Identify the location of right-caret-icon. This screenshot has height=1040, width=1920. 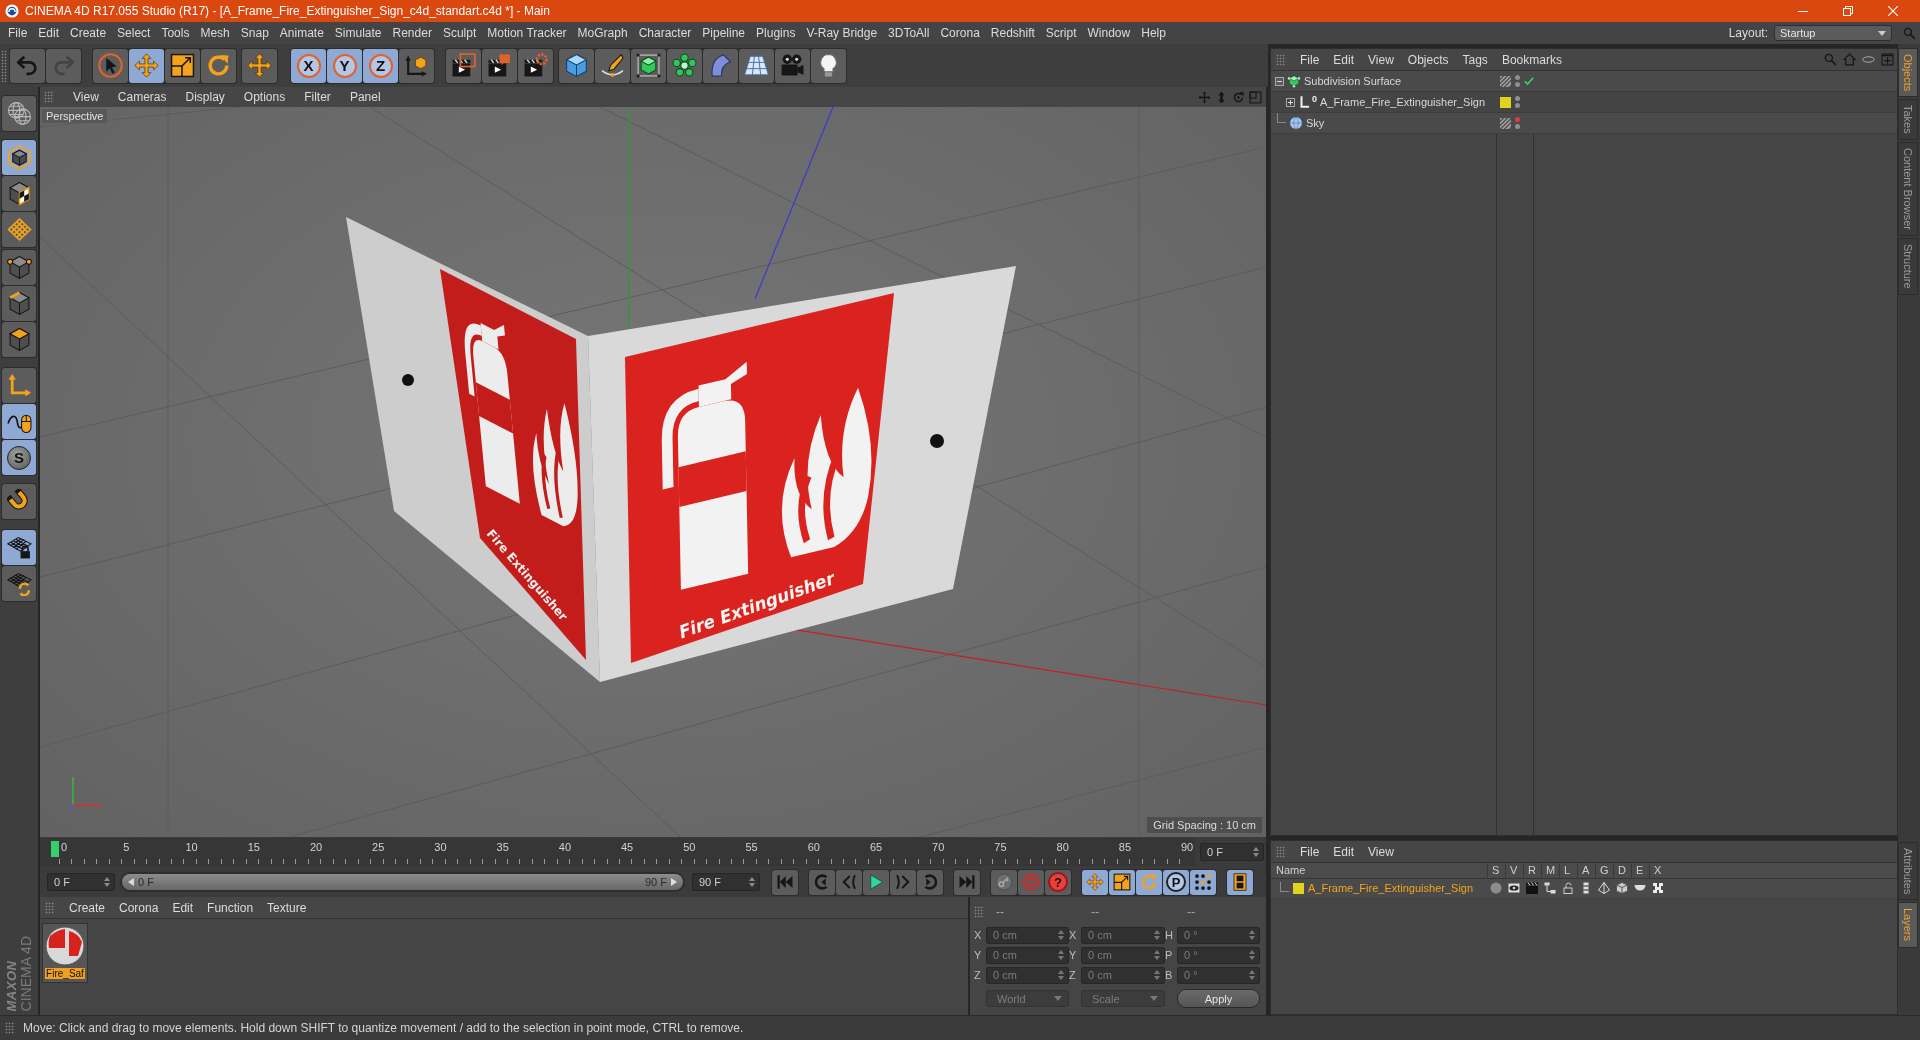
(674, 882).